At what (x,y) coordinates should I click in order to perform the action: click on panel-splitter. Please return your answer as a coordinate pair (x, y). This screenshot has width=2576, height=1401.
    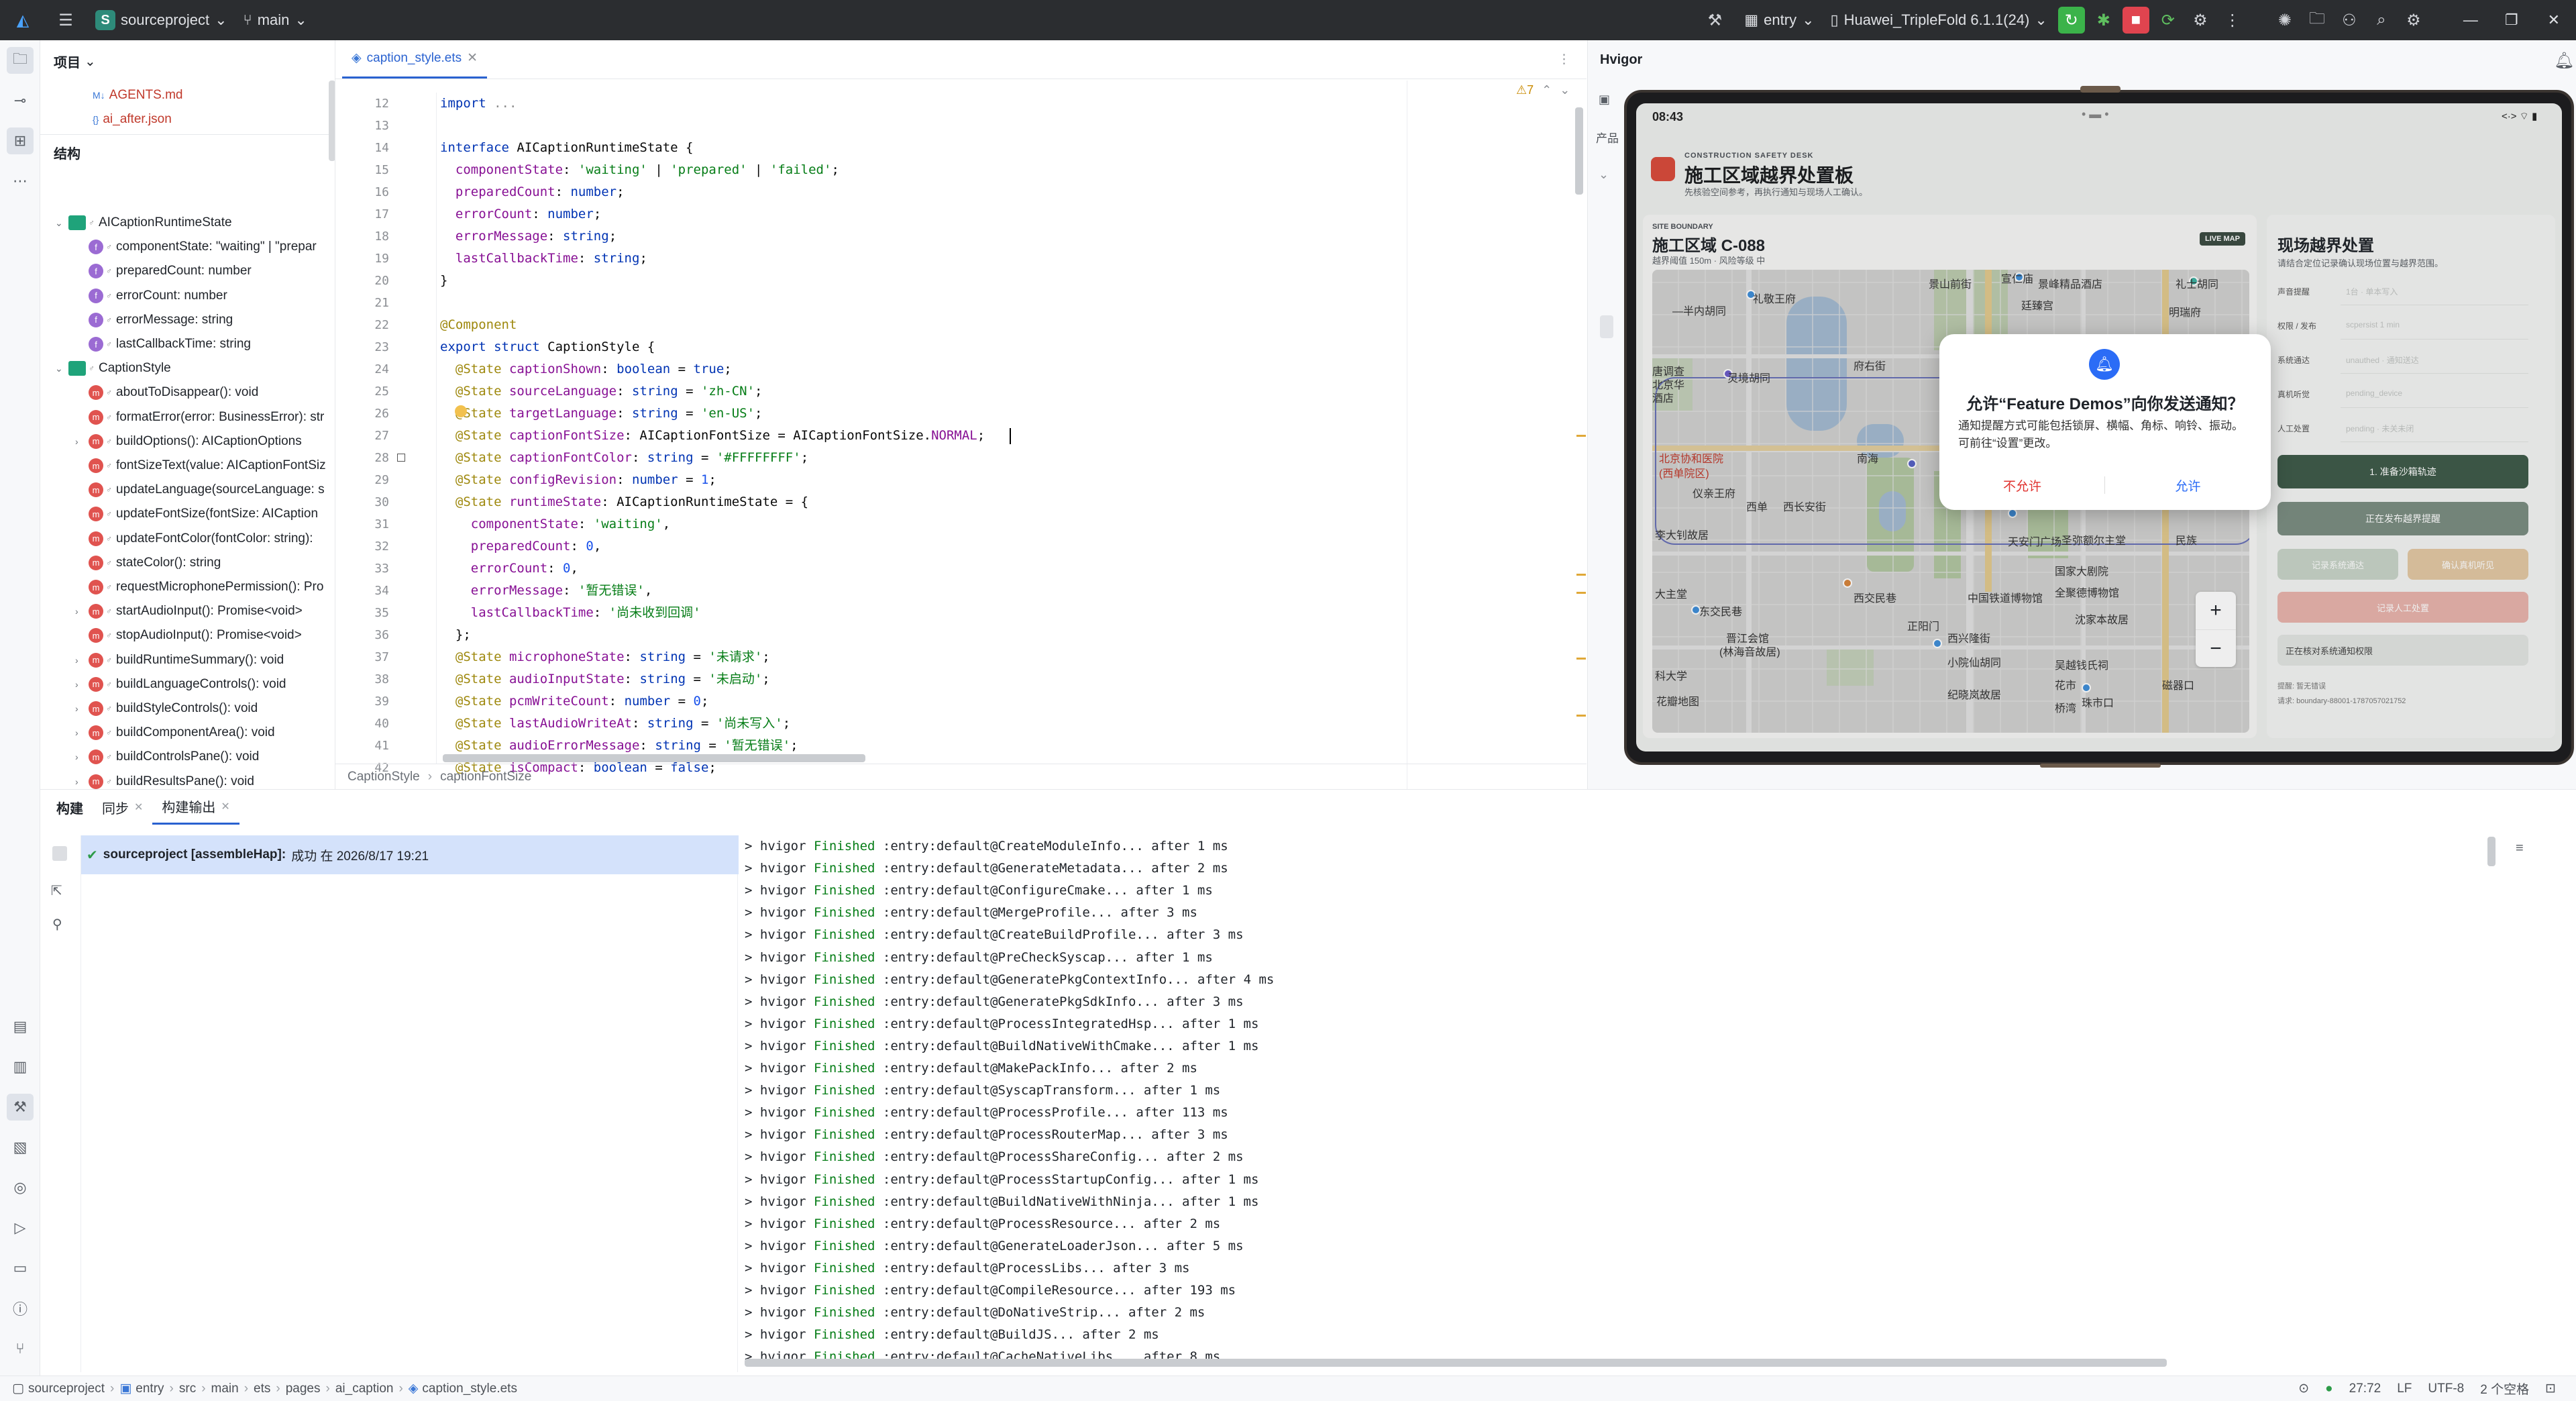
    Looking at the image, I should click on (1606, 326).